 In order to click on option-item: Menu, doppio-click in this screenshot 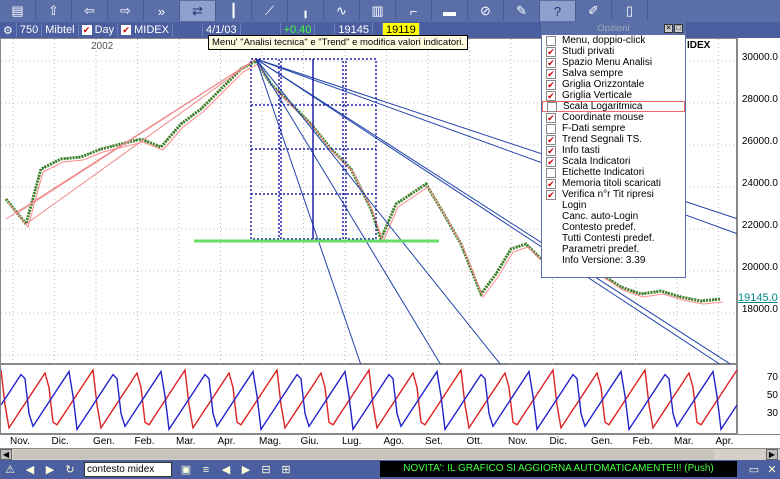, I will do `click(613, 40)`.